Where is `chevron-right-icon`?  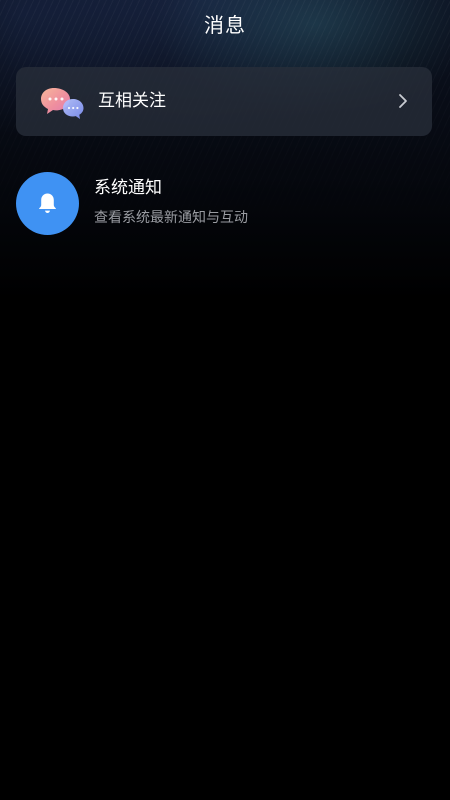
chevron-right-icon is located at coordinates (403, 101).